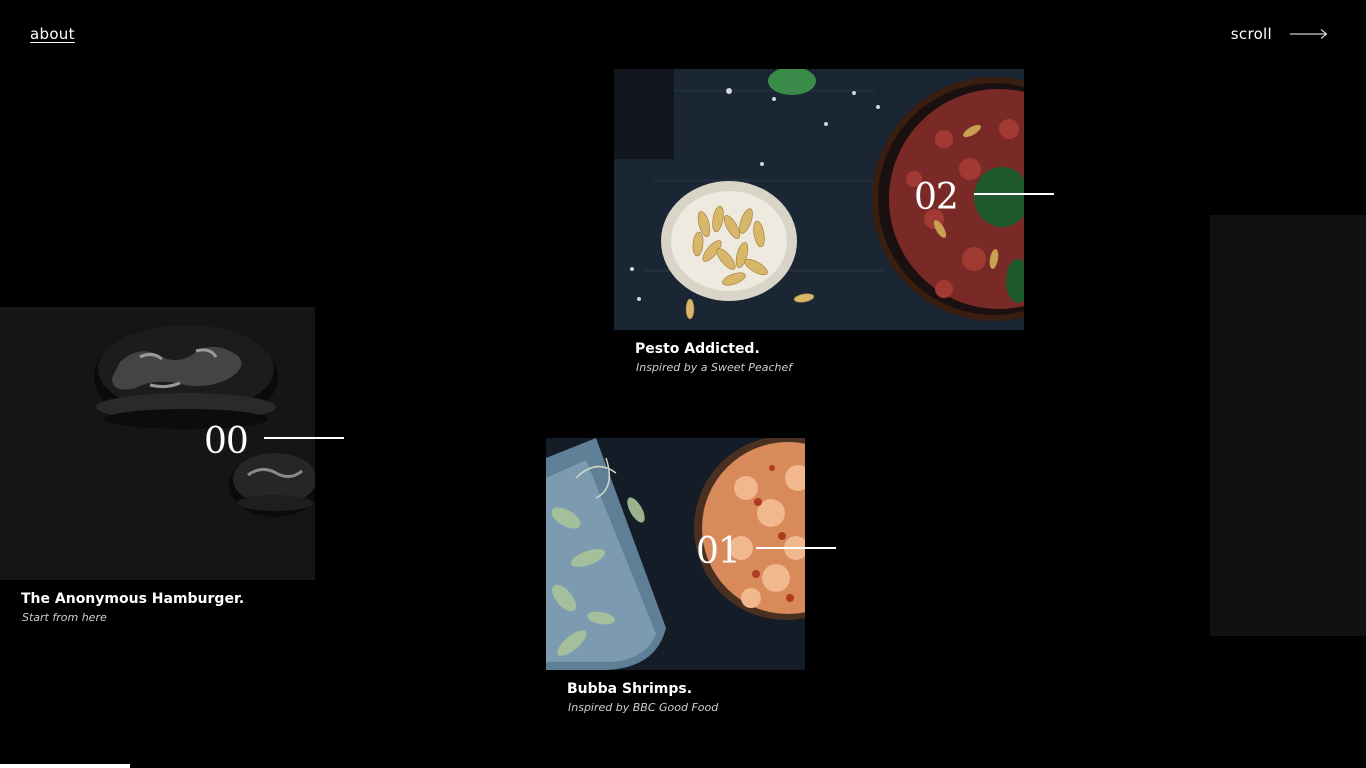 This screenshot has width=1366, height=768. Describe the element at coordinates (65, 766) in the screenshot. I see `scroll-progress-bar` at that location.